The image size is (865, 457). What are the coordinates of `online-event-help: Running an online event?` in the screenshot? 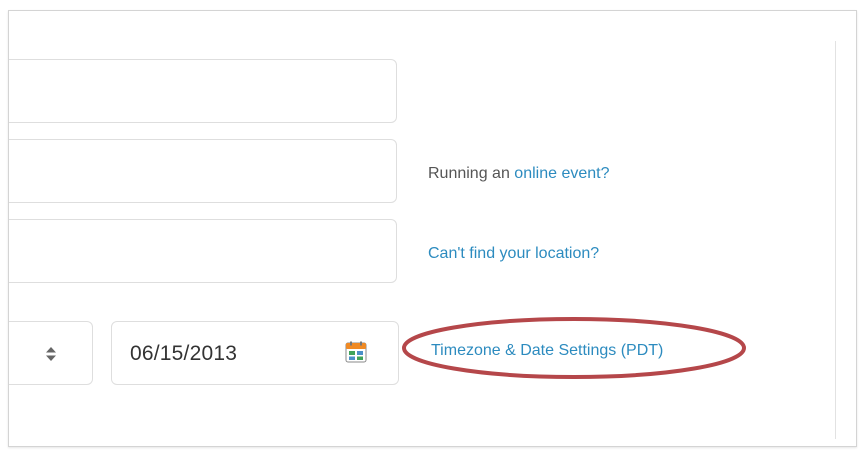 It's located at (518, 174).